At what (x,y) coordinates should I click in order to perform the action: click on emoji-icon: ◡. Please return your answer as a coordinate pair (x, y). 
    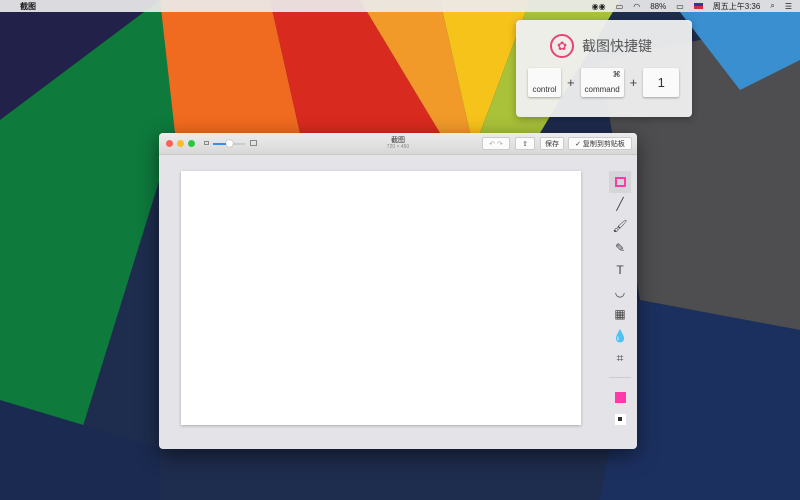
    Looking at the image, I should click on (620, 292).